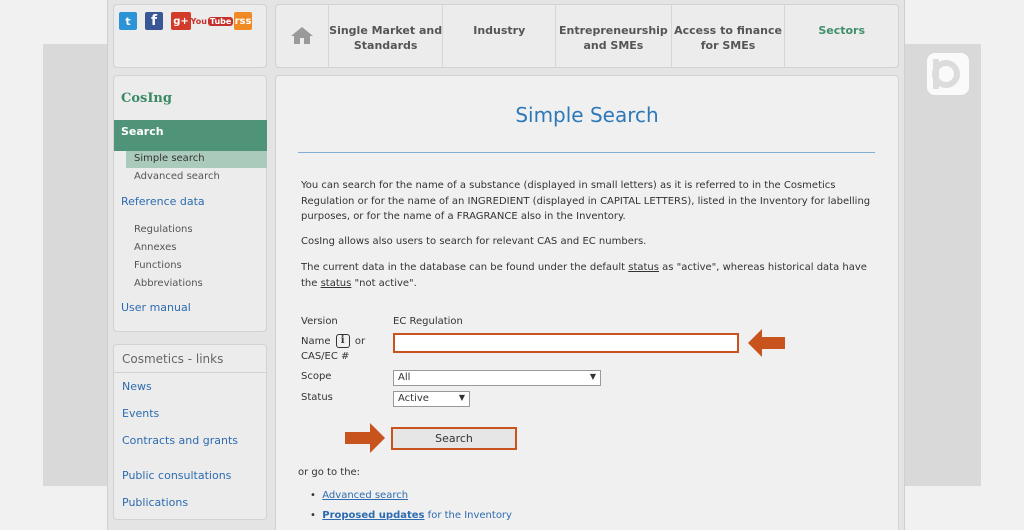 Image resolution: width=1024 pixels, height=530 pixels. What do you see at coordinates (196, 284) in the screenshot?
I see `sidebar-item-abbreviations: Abbreviations` at bounding box center [196, 284].